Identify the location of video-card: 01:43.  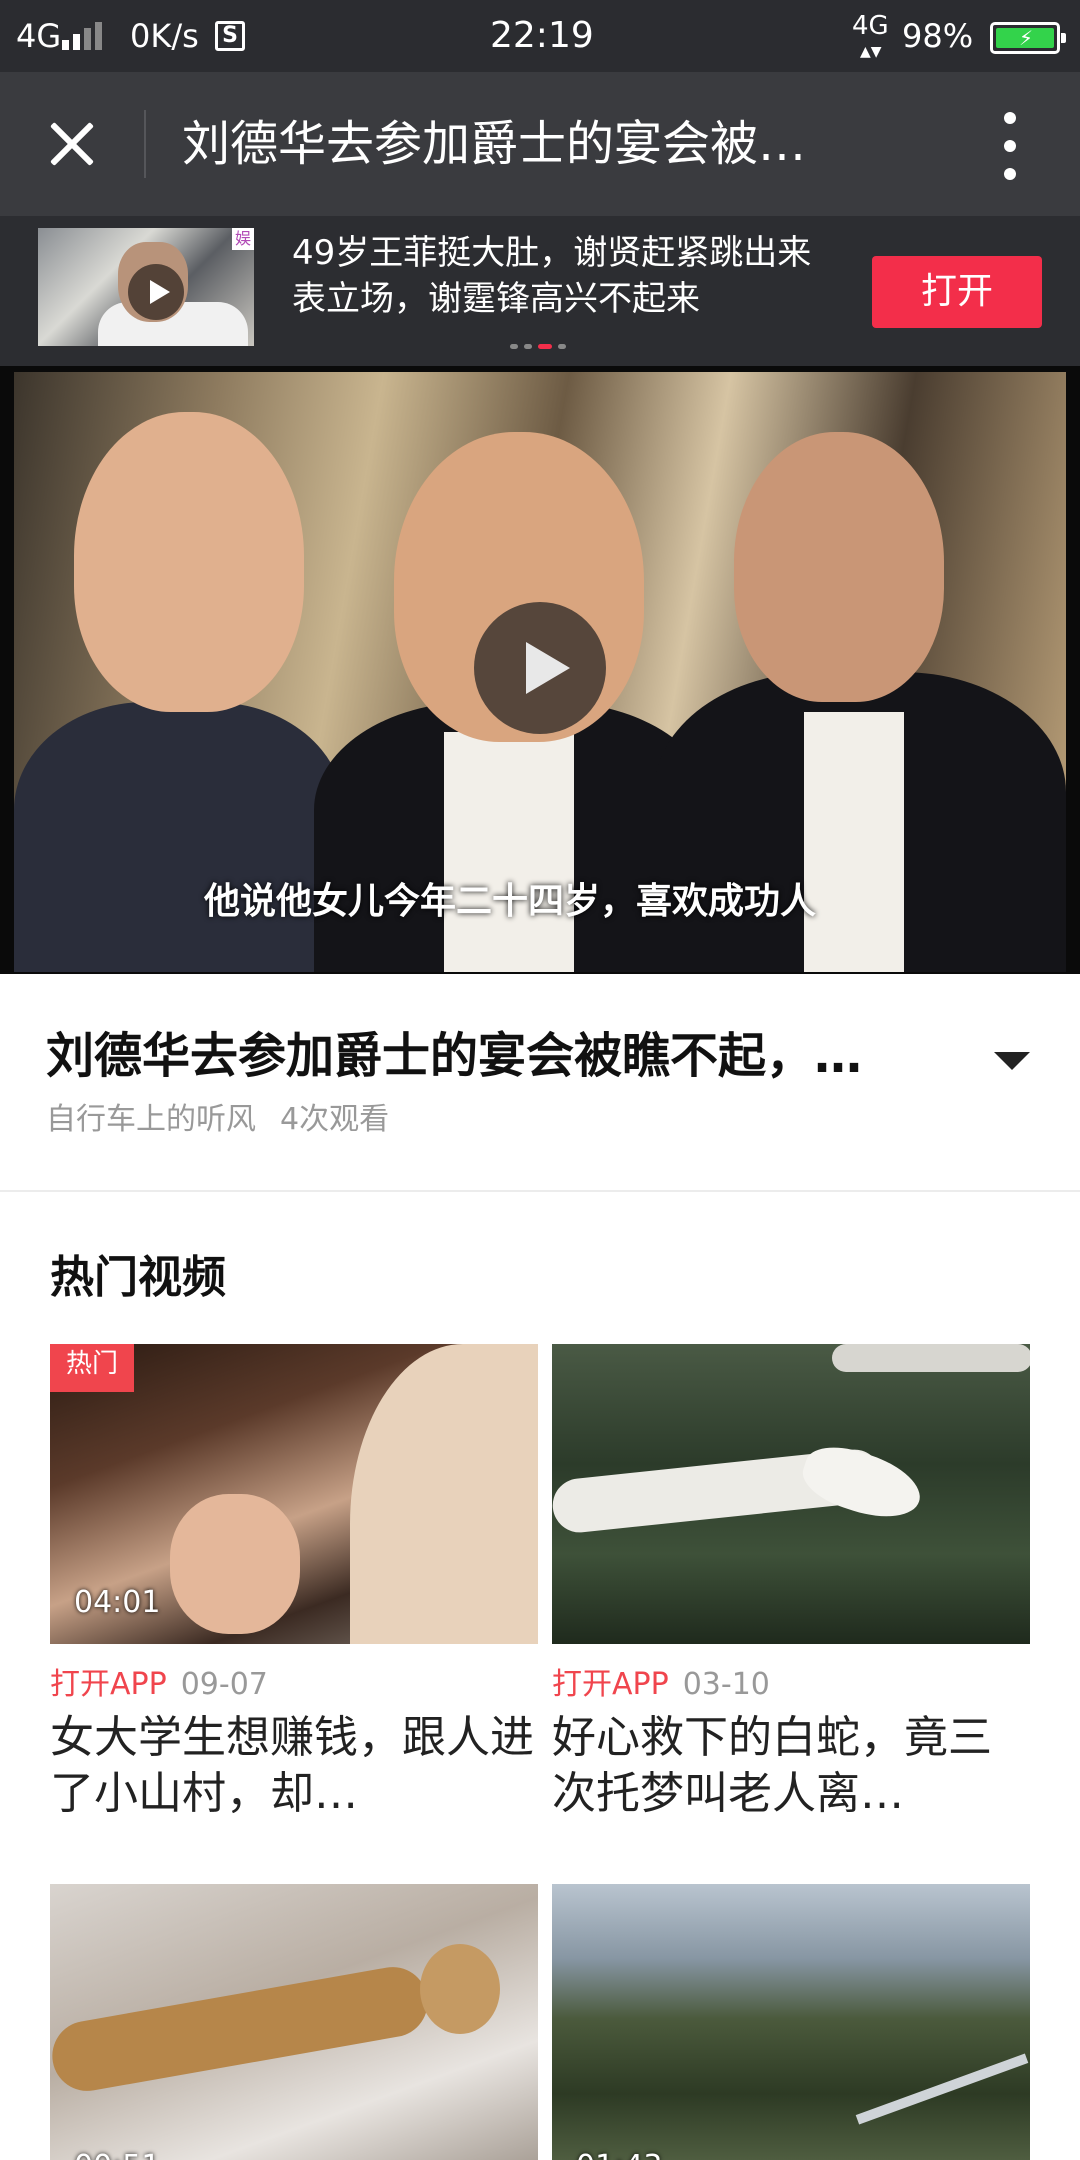
(791, 2022).